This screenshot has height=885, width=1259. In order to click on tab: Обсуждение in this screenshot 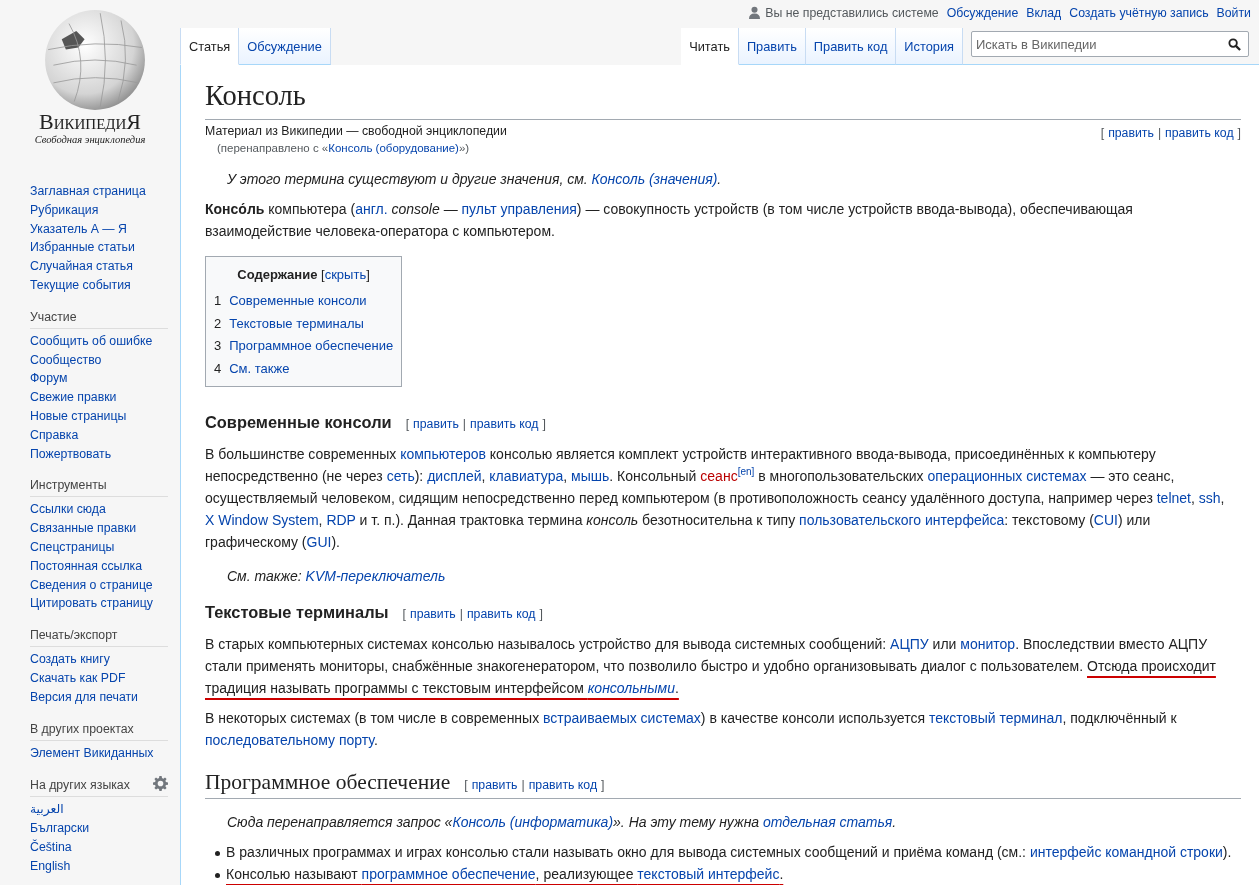, I will do `click(285, 46)`.